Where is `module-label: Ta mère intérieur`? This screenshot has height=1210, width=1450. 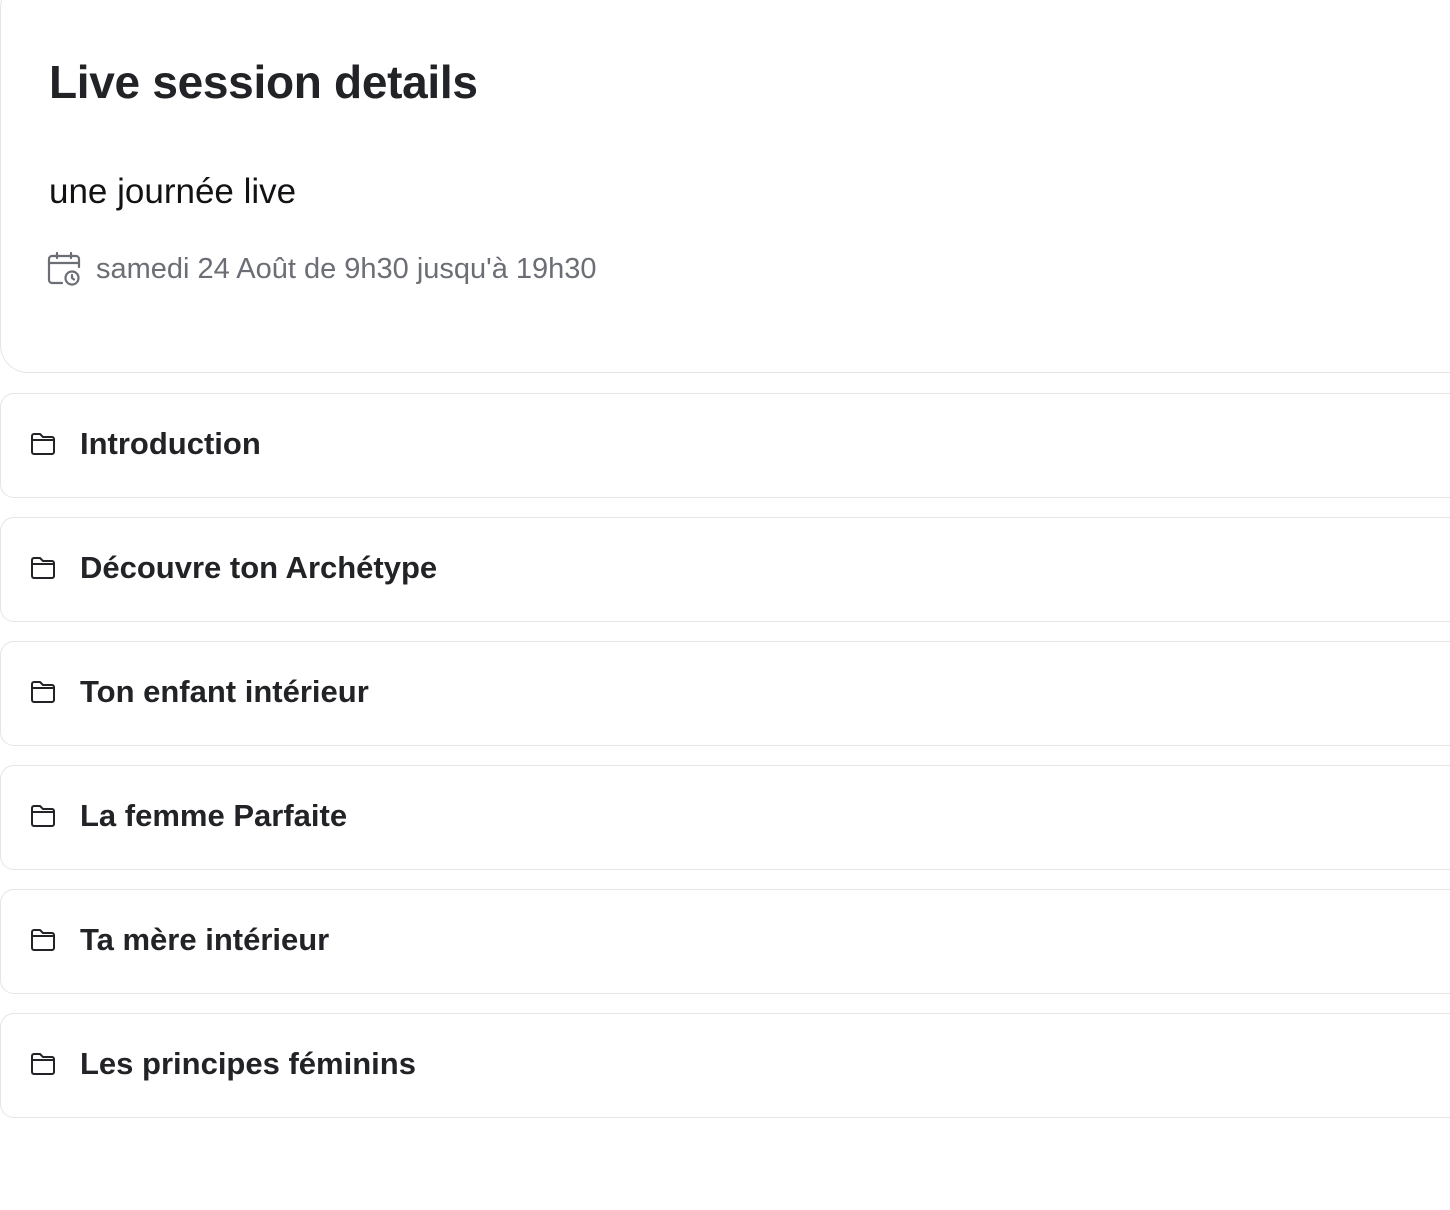
module-label: Ta mère intérieur is located at coordinates (205, 939).